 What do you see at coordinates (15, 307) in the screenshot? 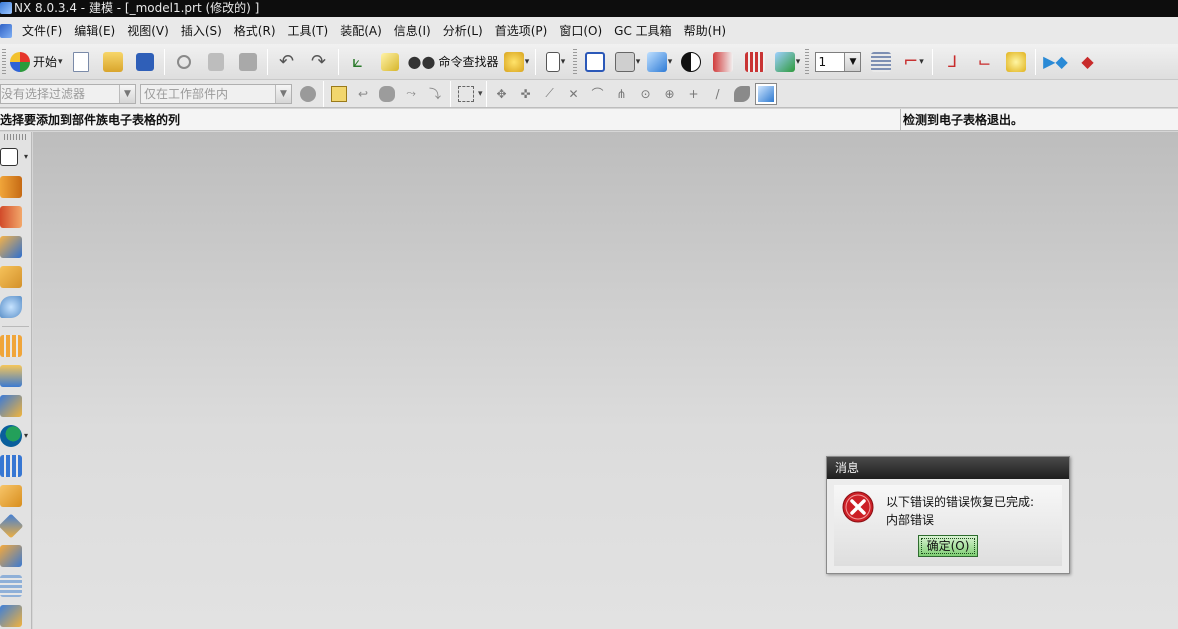
I see `edge-blend-button` at bounding box center [15, 307].